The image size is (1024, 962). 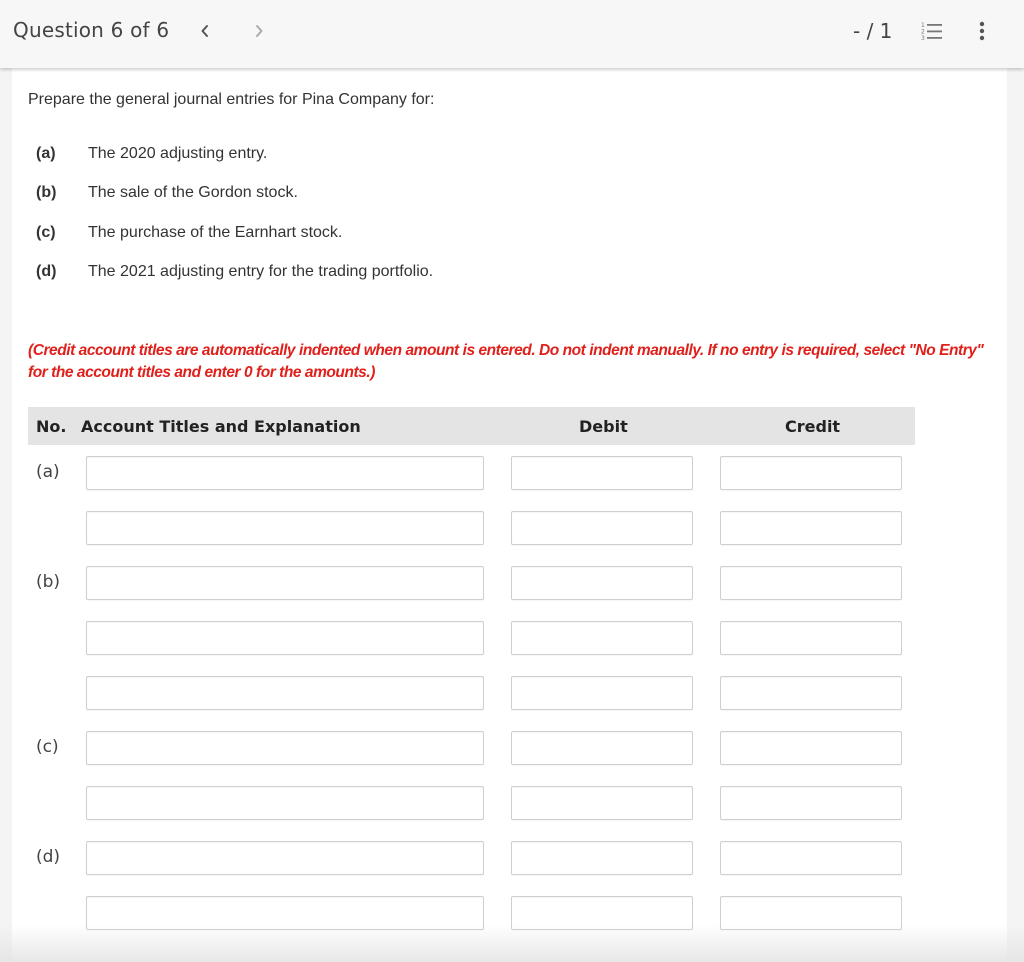 What do you see at coordinates (51, 426) in the screenshot?
I see `header-no: No.` at bounding box center [51, 426].